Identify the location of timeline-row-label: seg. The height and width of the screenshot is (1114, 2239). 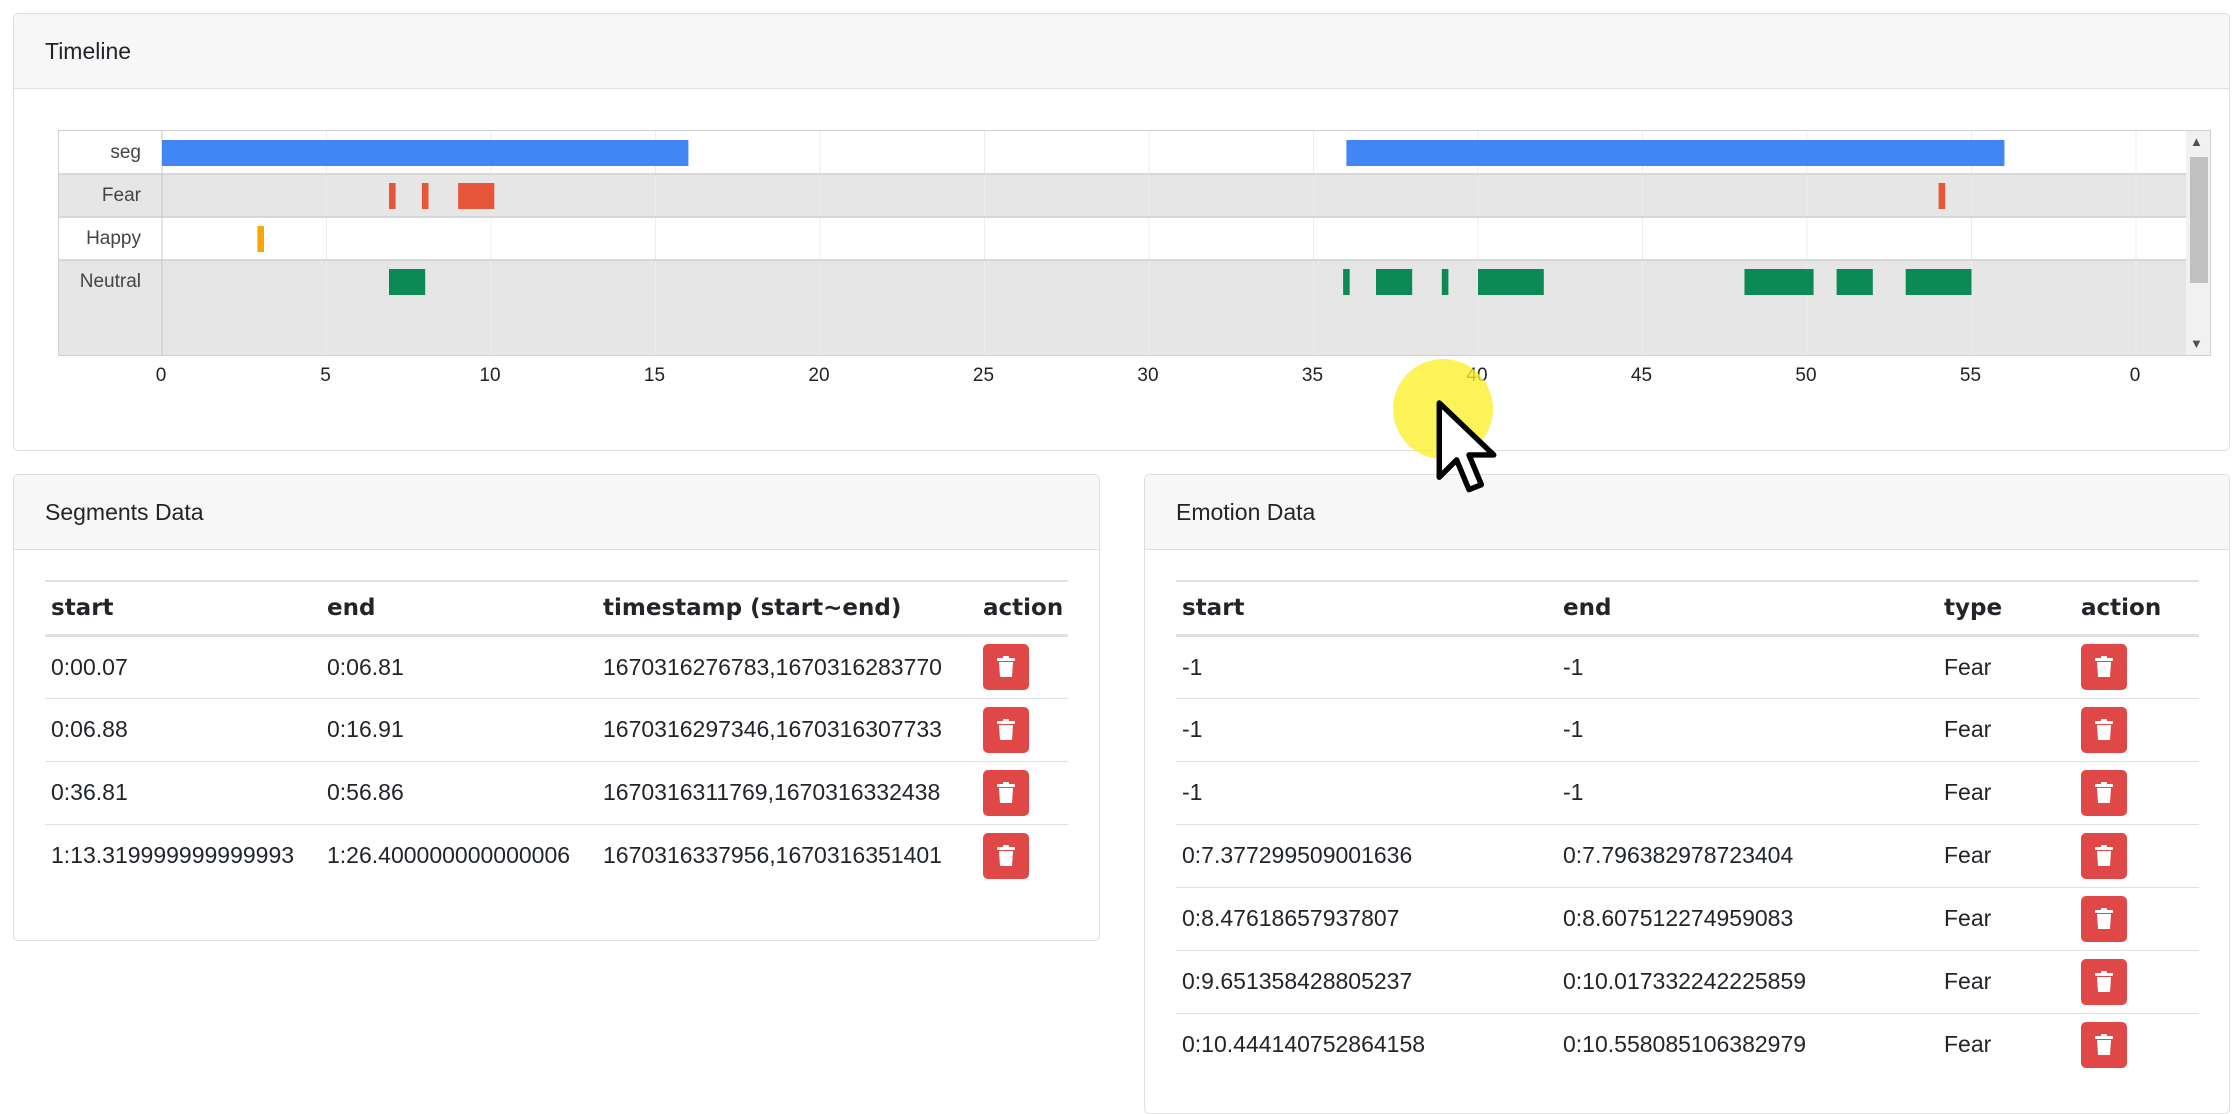
(125, 152).